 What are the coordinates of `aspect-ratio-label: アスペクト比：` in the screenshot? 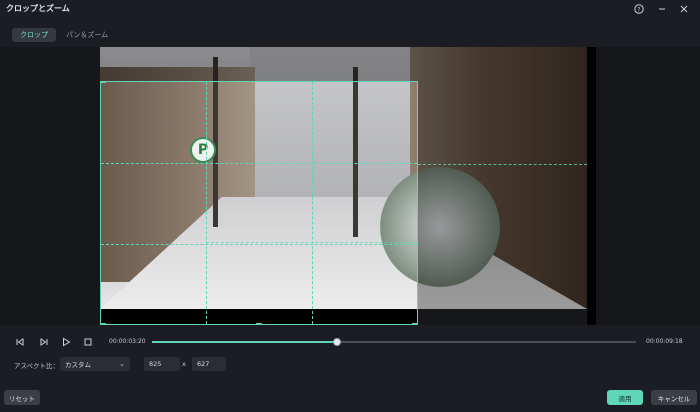 It's located at (37, 366).